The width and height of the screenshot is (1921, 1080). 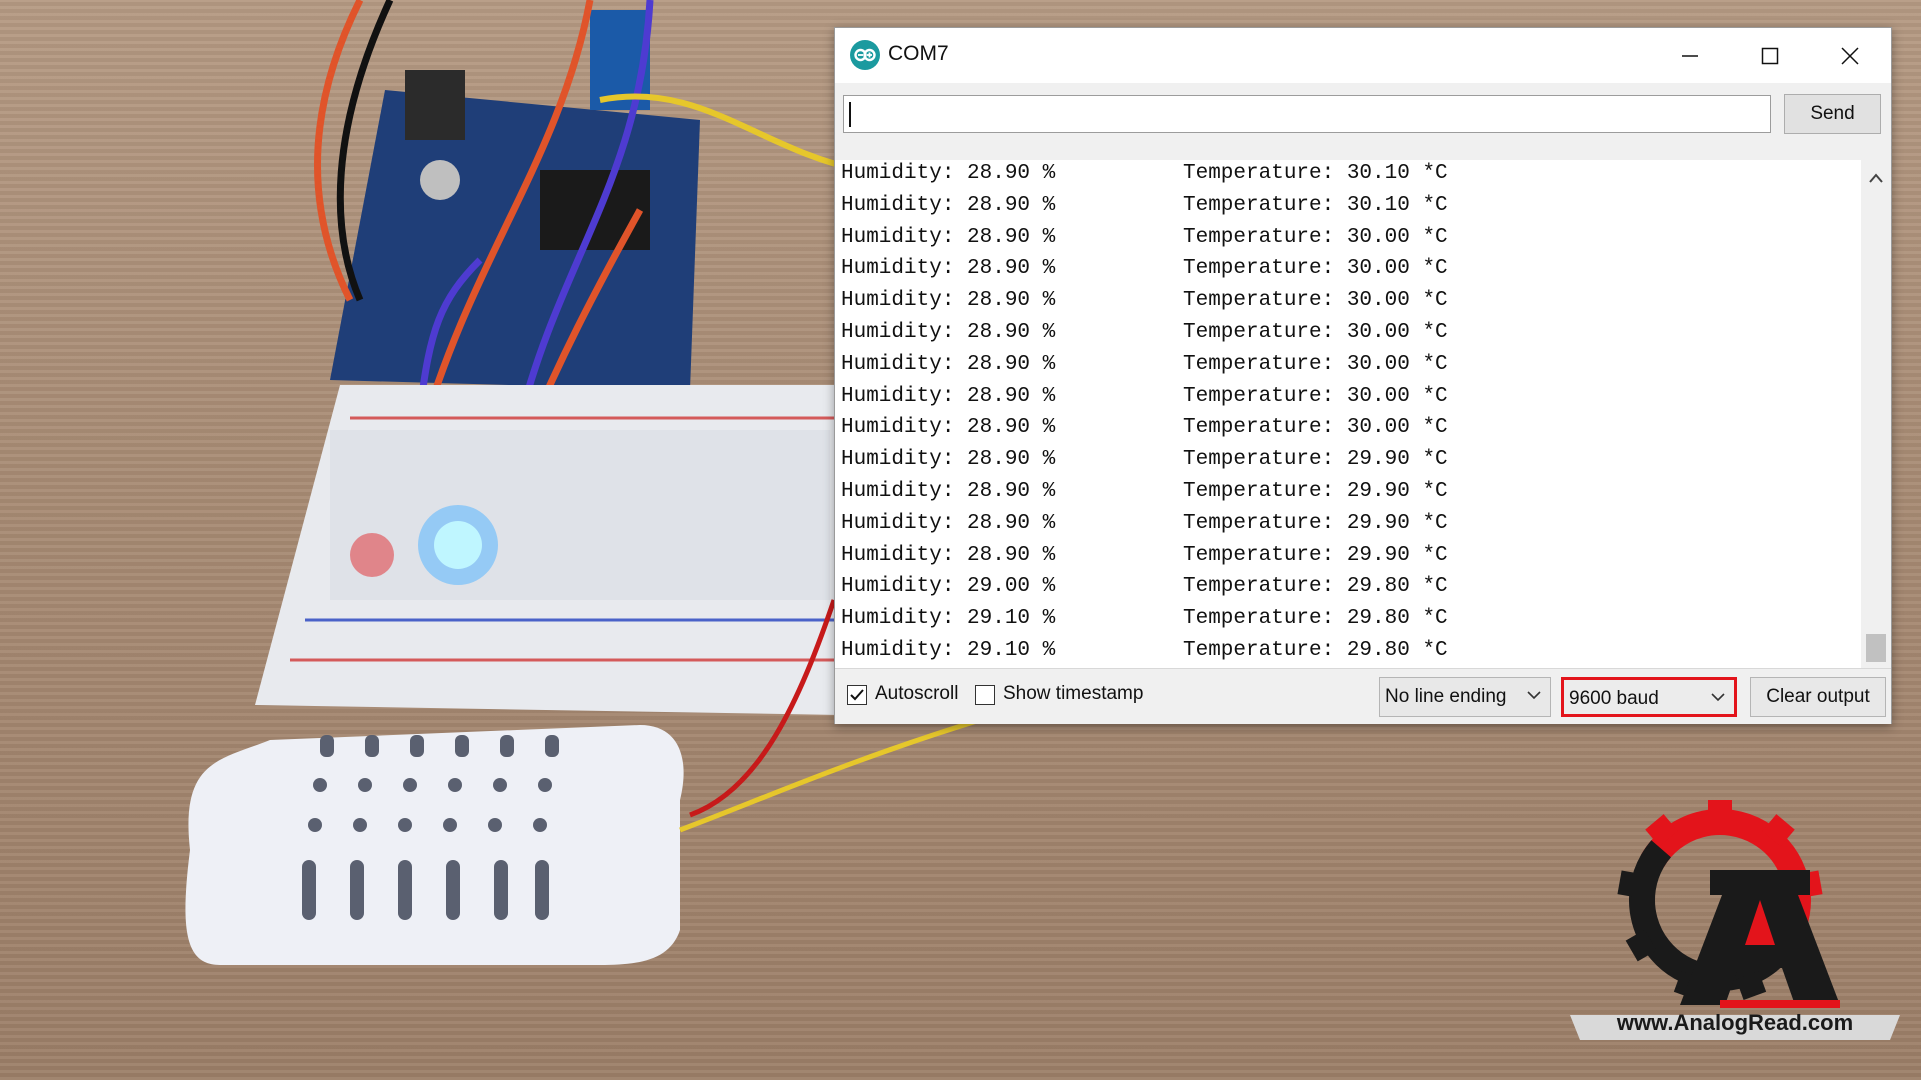 I want to click on baud-rate-value: 9600 baud, so click(x=1614, y=698).